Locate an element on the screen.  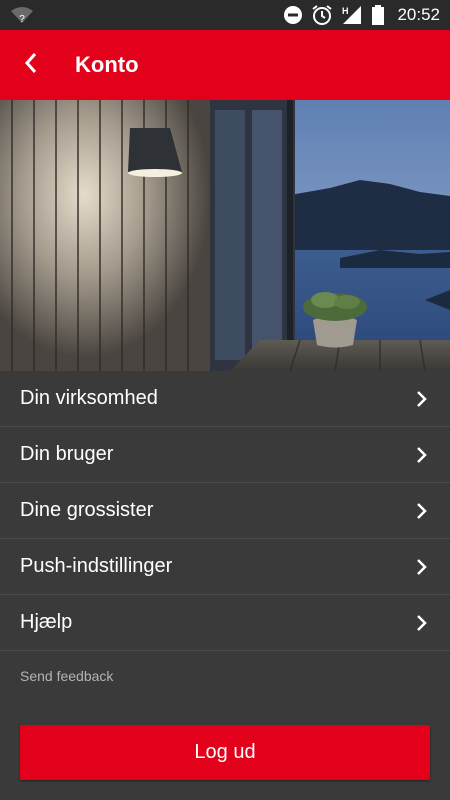
status-time: 20:52 is located at coordinates (418, 14).